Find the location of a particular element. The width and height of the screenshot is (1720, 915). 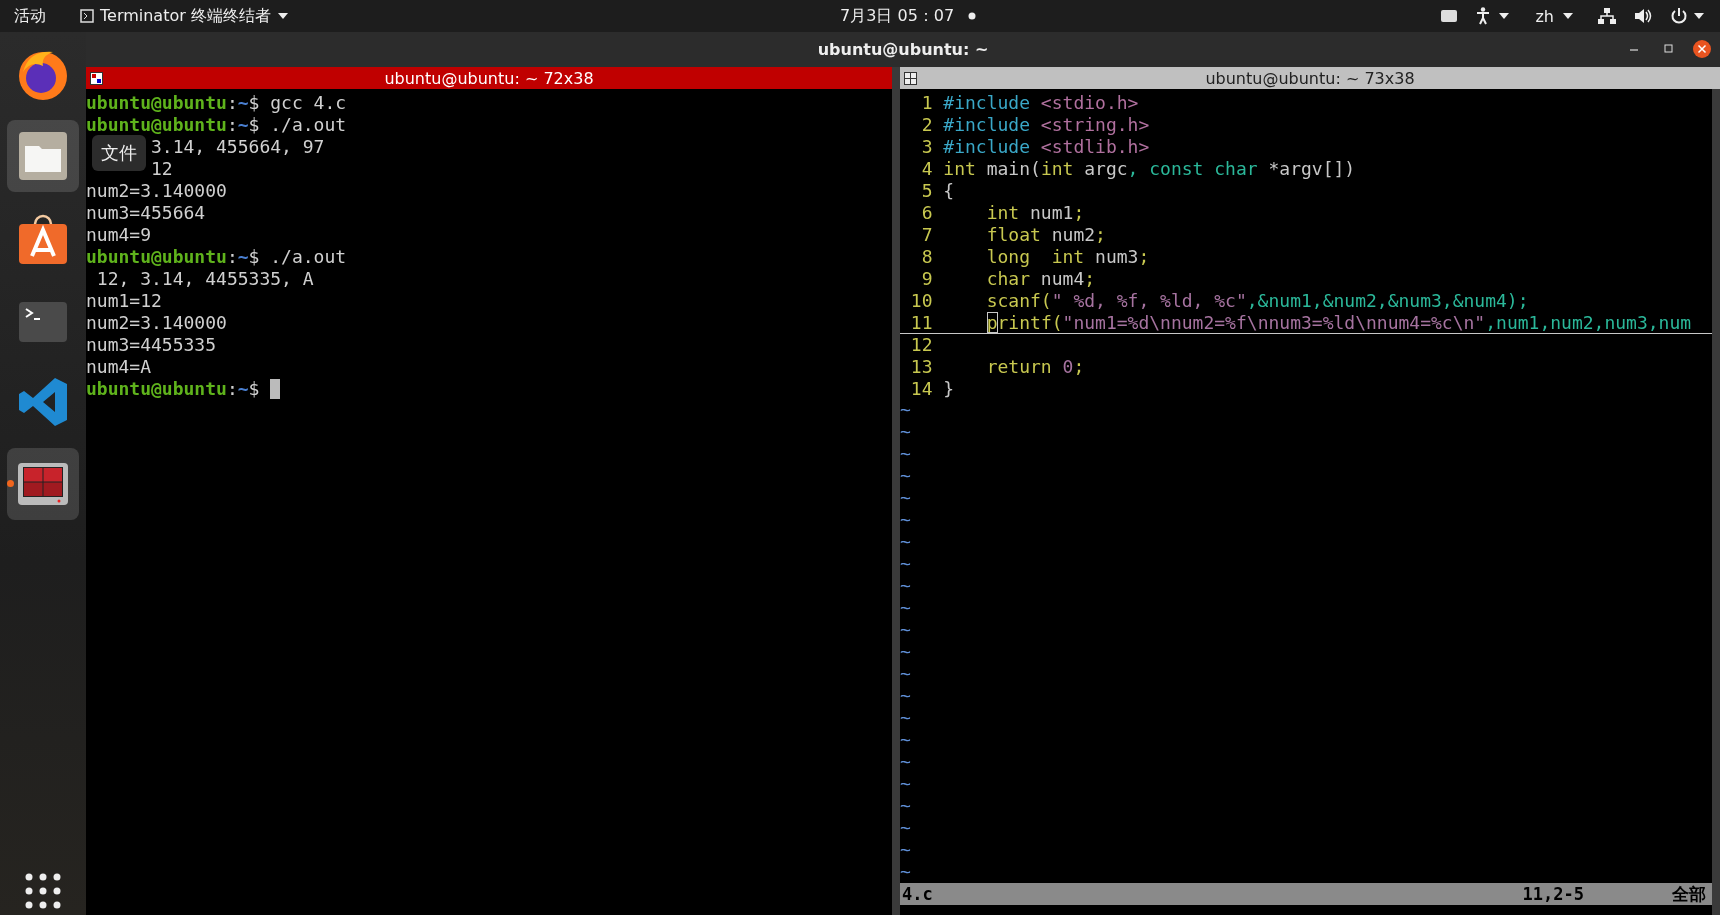

line-number: 6 is located at coordinates (926, 213).